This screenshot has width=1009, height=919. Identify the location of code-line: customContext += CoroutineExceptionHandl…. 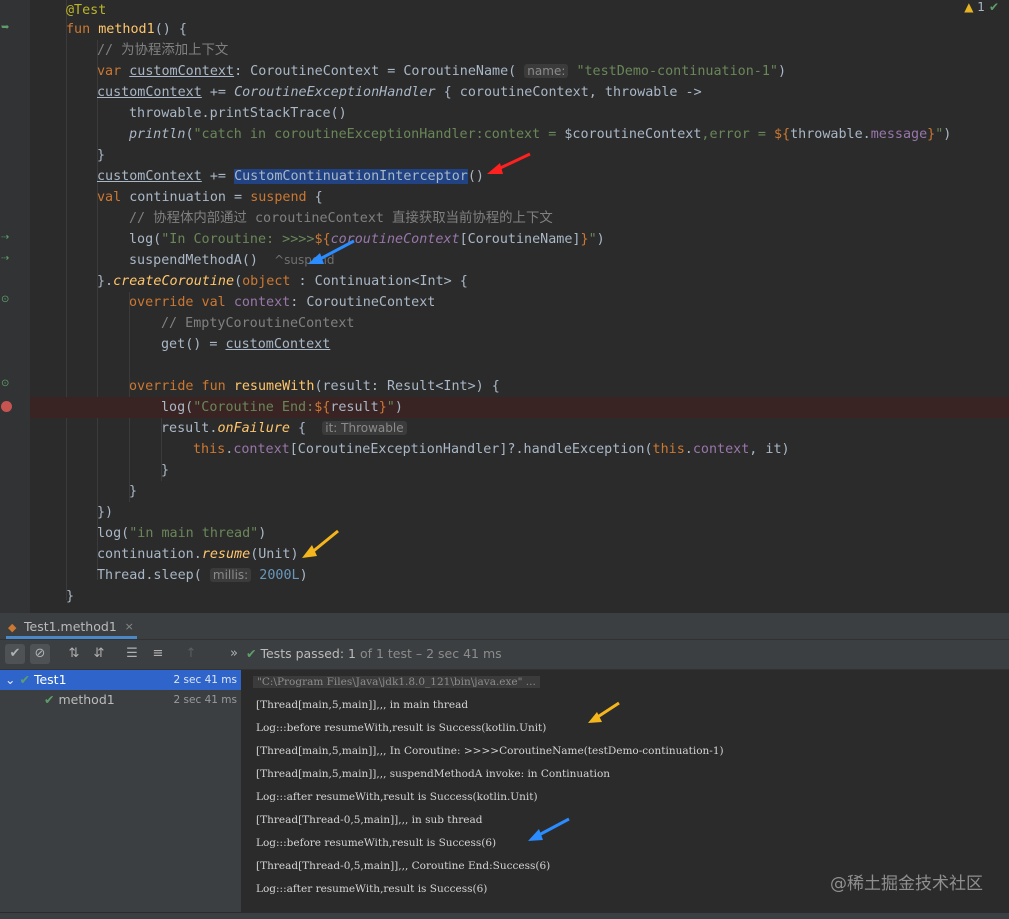
(399, 92).